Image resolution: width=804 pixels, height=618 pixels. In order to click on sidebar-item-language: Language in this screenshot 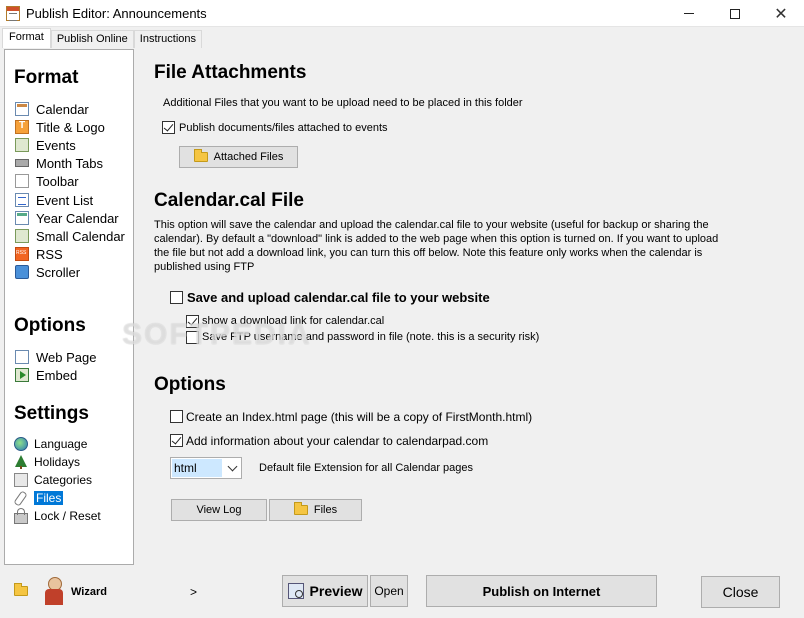, I will do `click(50, 444)`.